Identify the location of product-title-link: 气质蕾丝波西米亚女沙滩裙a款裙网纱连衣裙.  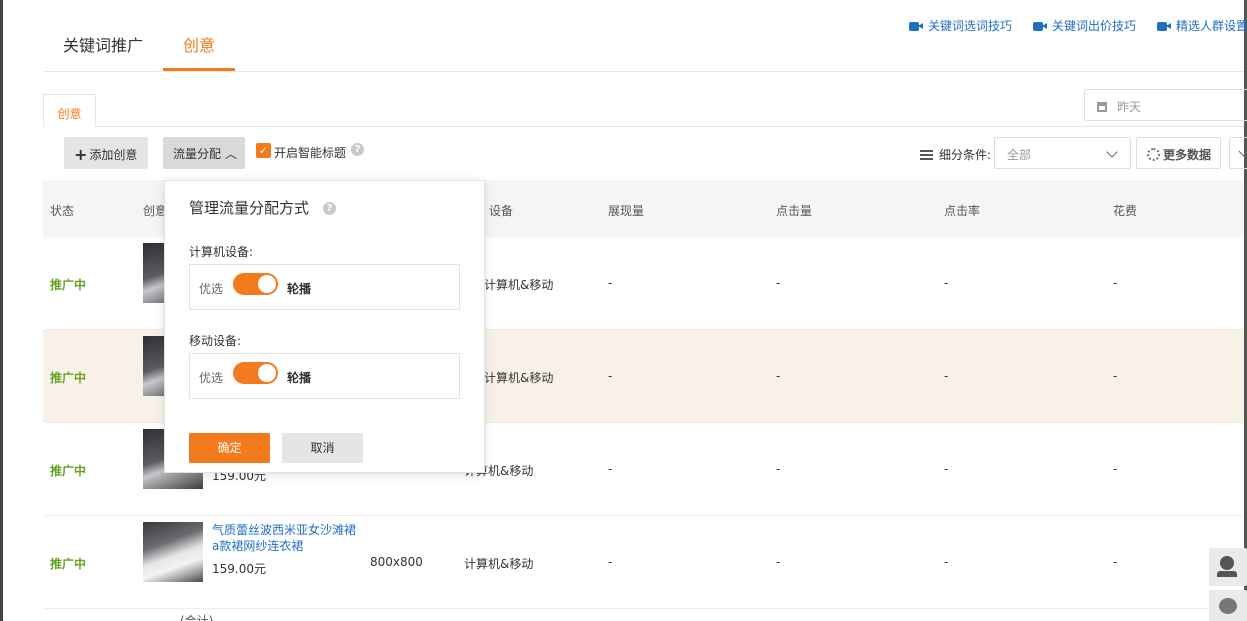
(287, 538).